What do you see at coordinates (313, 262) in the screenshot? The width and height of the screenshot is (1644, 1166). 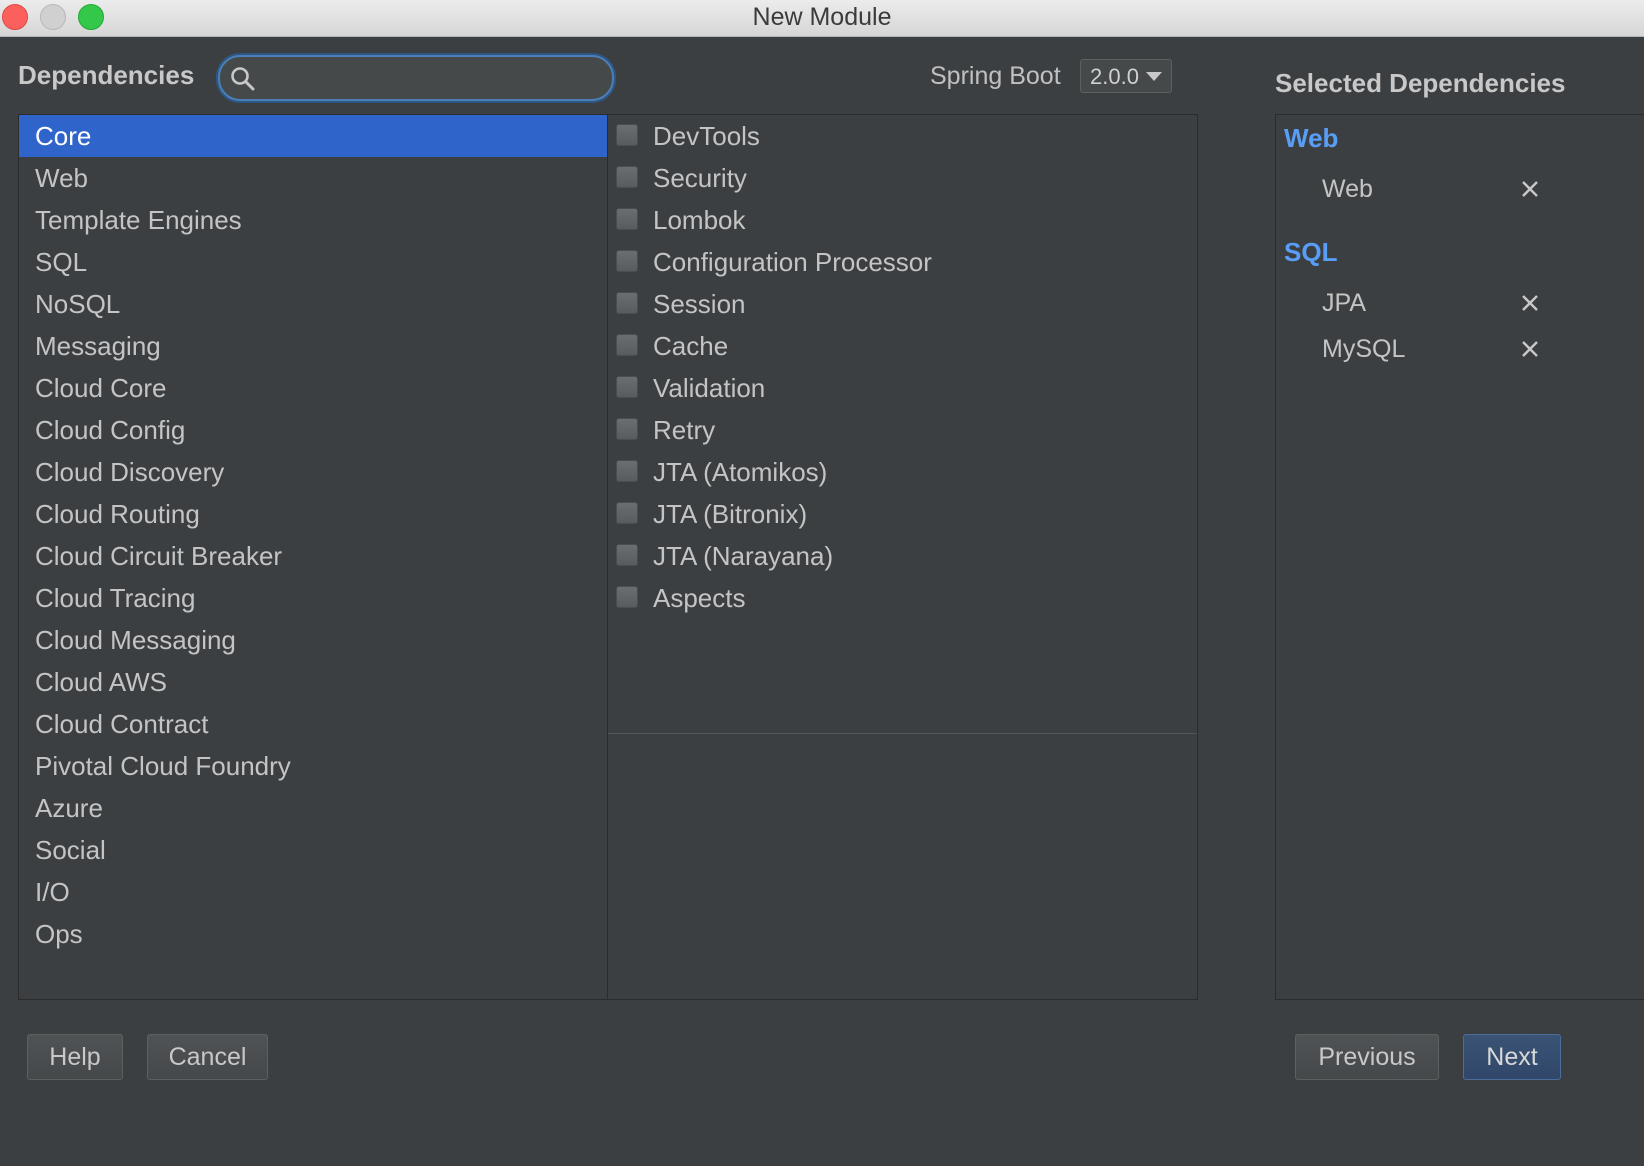 I see `category-item: SQL` at bounding box center [313, 262].